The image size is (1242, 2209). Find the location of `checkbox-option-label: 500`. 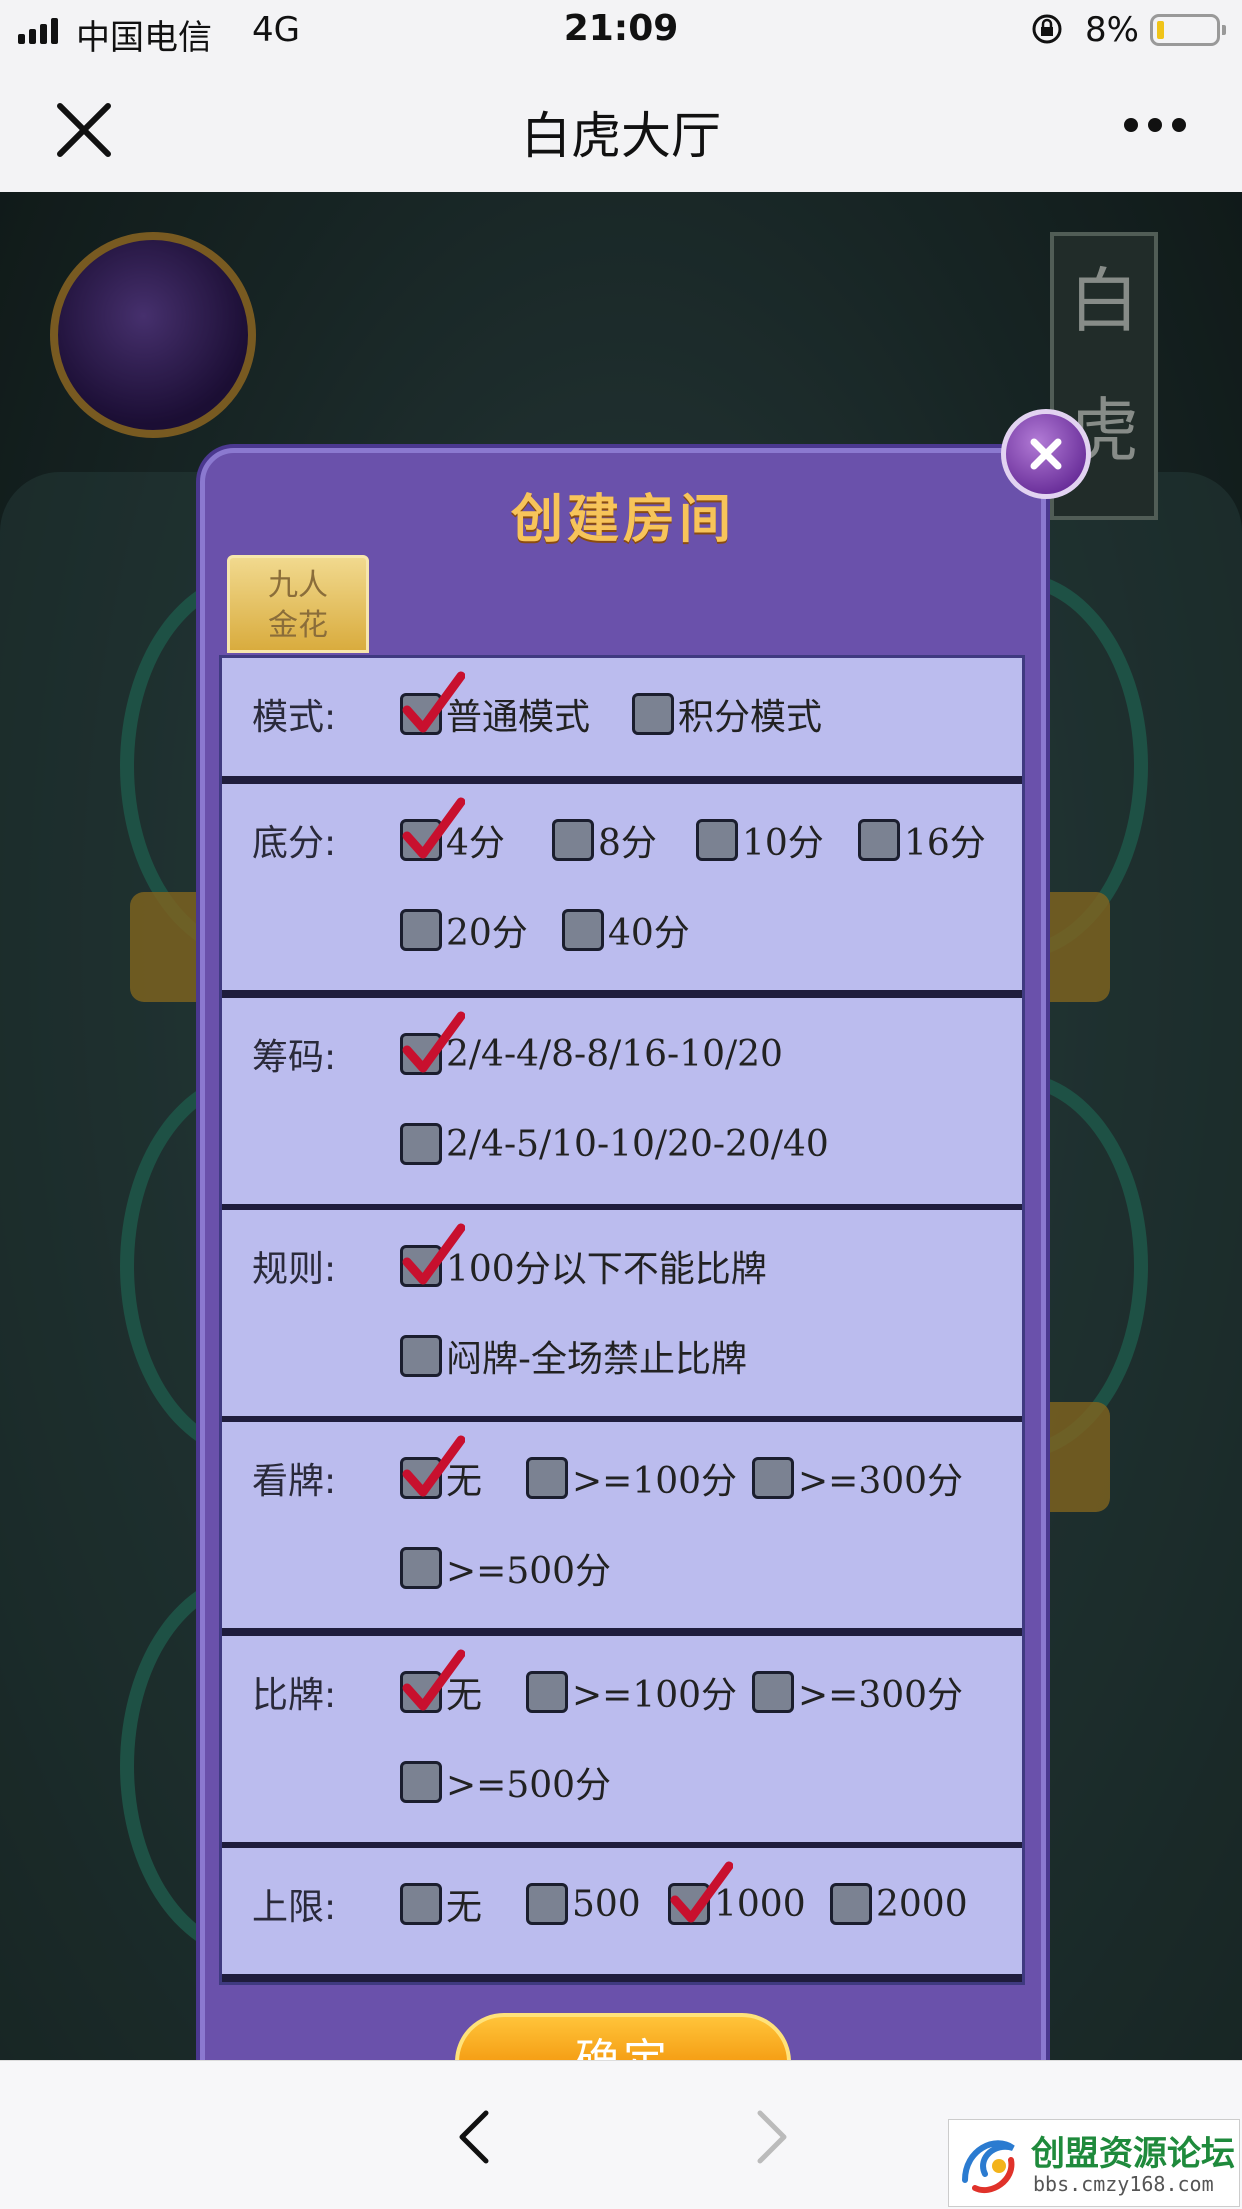

checkbox-option-label: 500 is located at coordinates (606, 1904).